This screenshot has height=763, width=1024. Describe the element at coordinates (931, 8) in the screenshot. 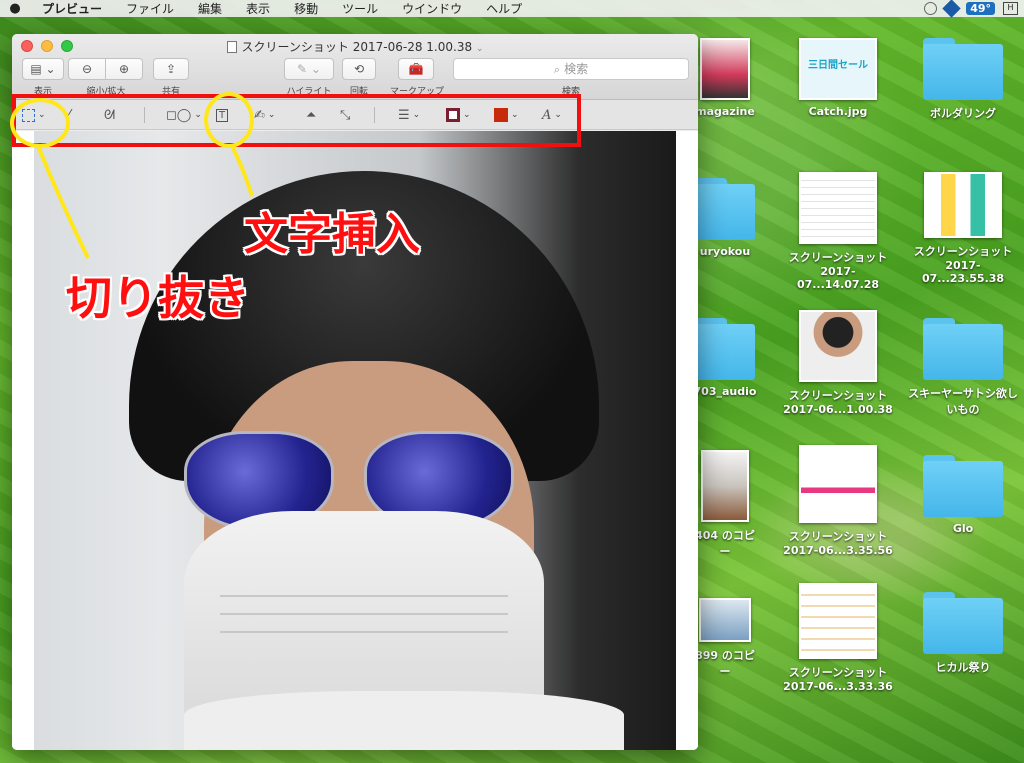

I see `status-circle-icon` at that location.